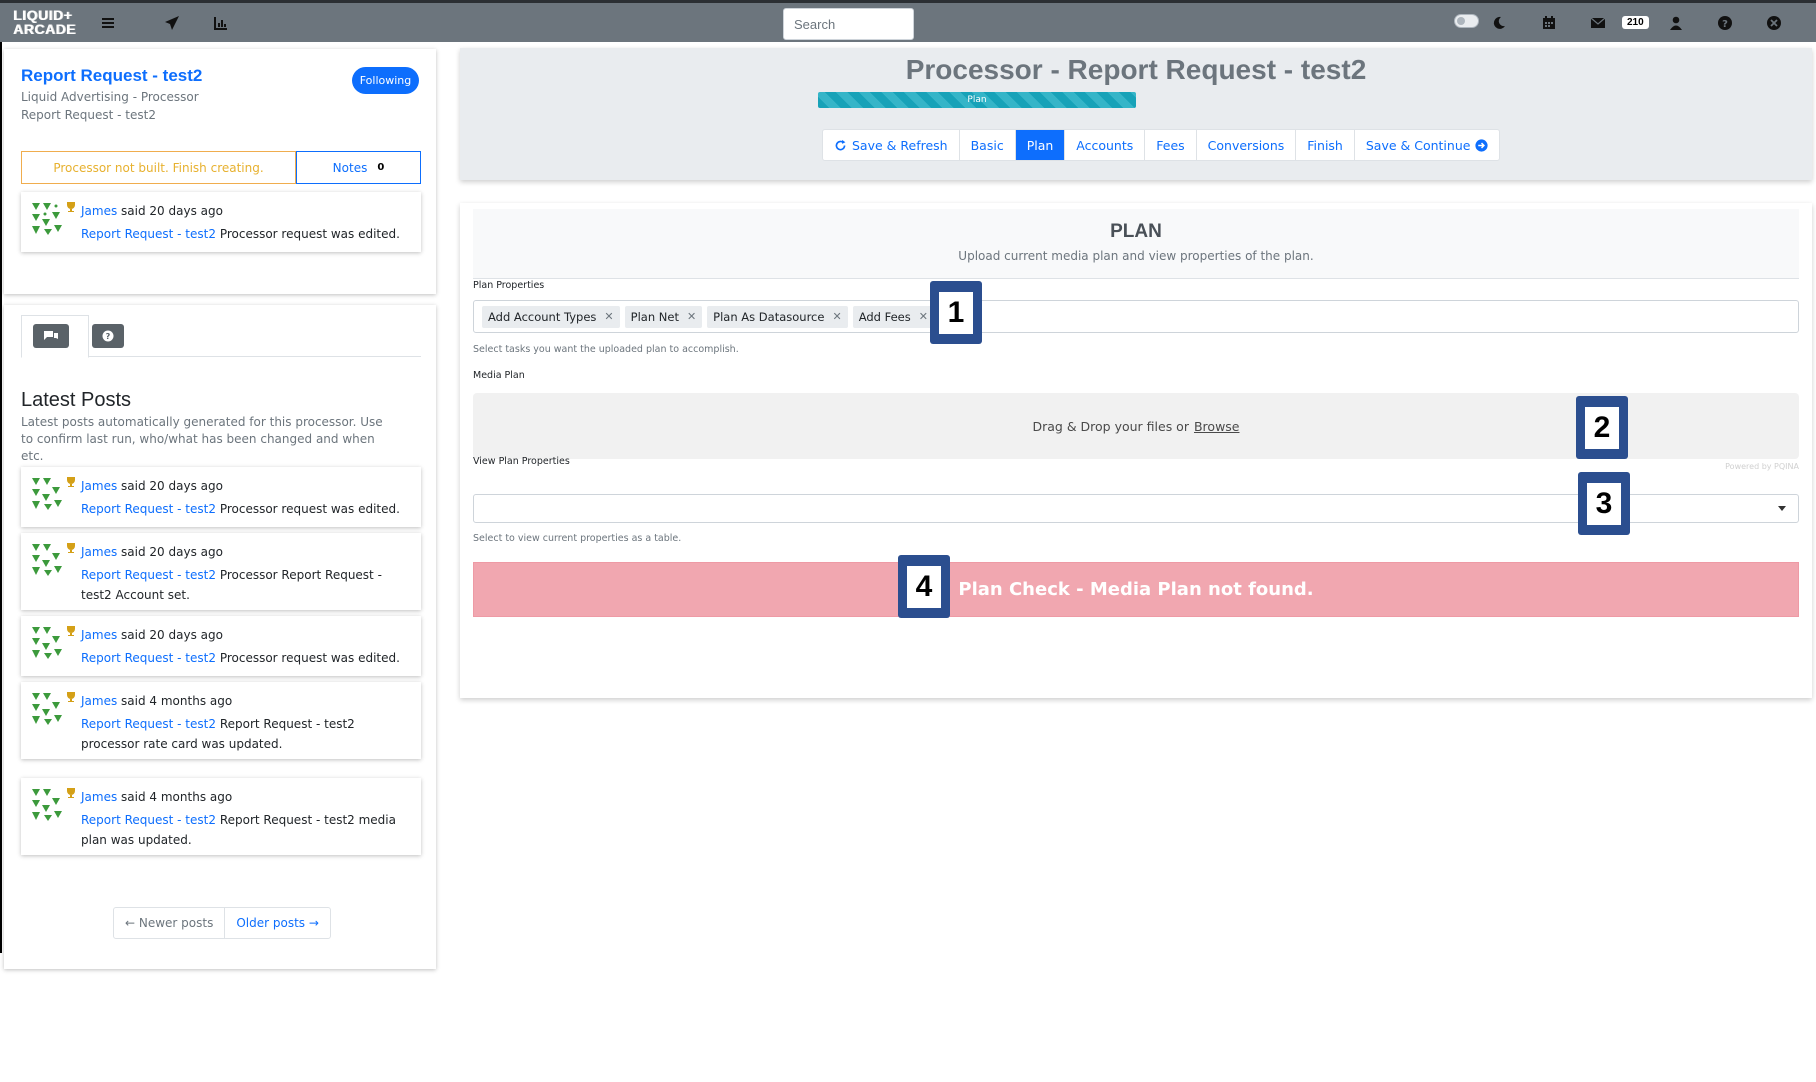  What do you see at coordinates (542, 316) in the screenshot?
I see `tag-label: Add Account Types` at bounding box center [542, 316].